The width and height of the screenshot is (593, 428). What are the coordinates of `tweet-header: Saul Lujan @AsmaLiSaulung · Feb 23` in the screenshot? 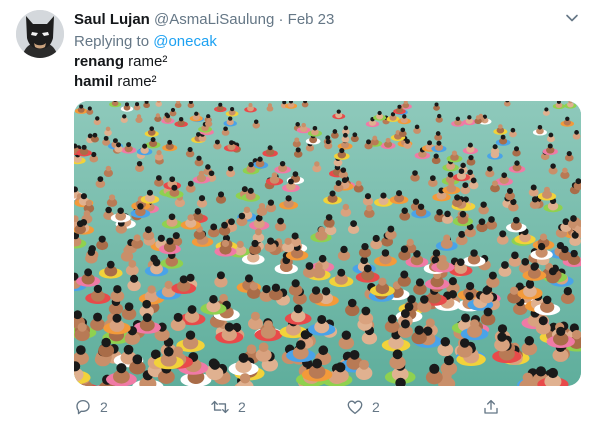 It's located at (204, 20).